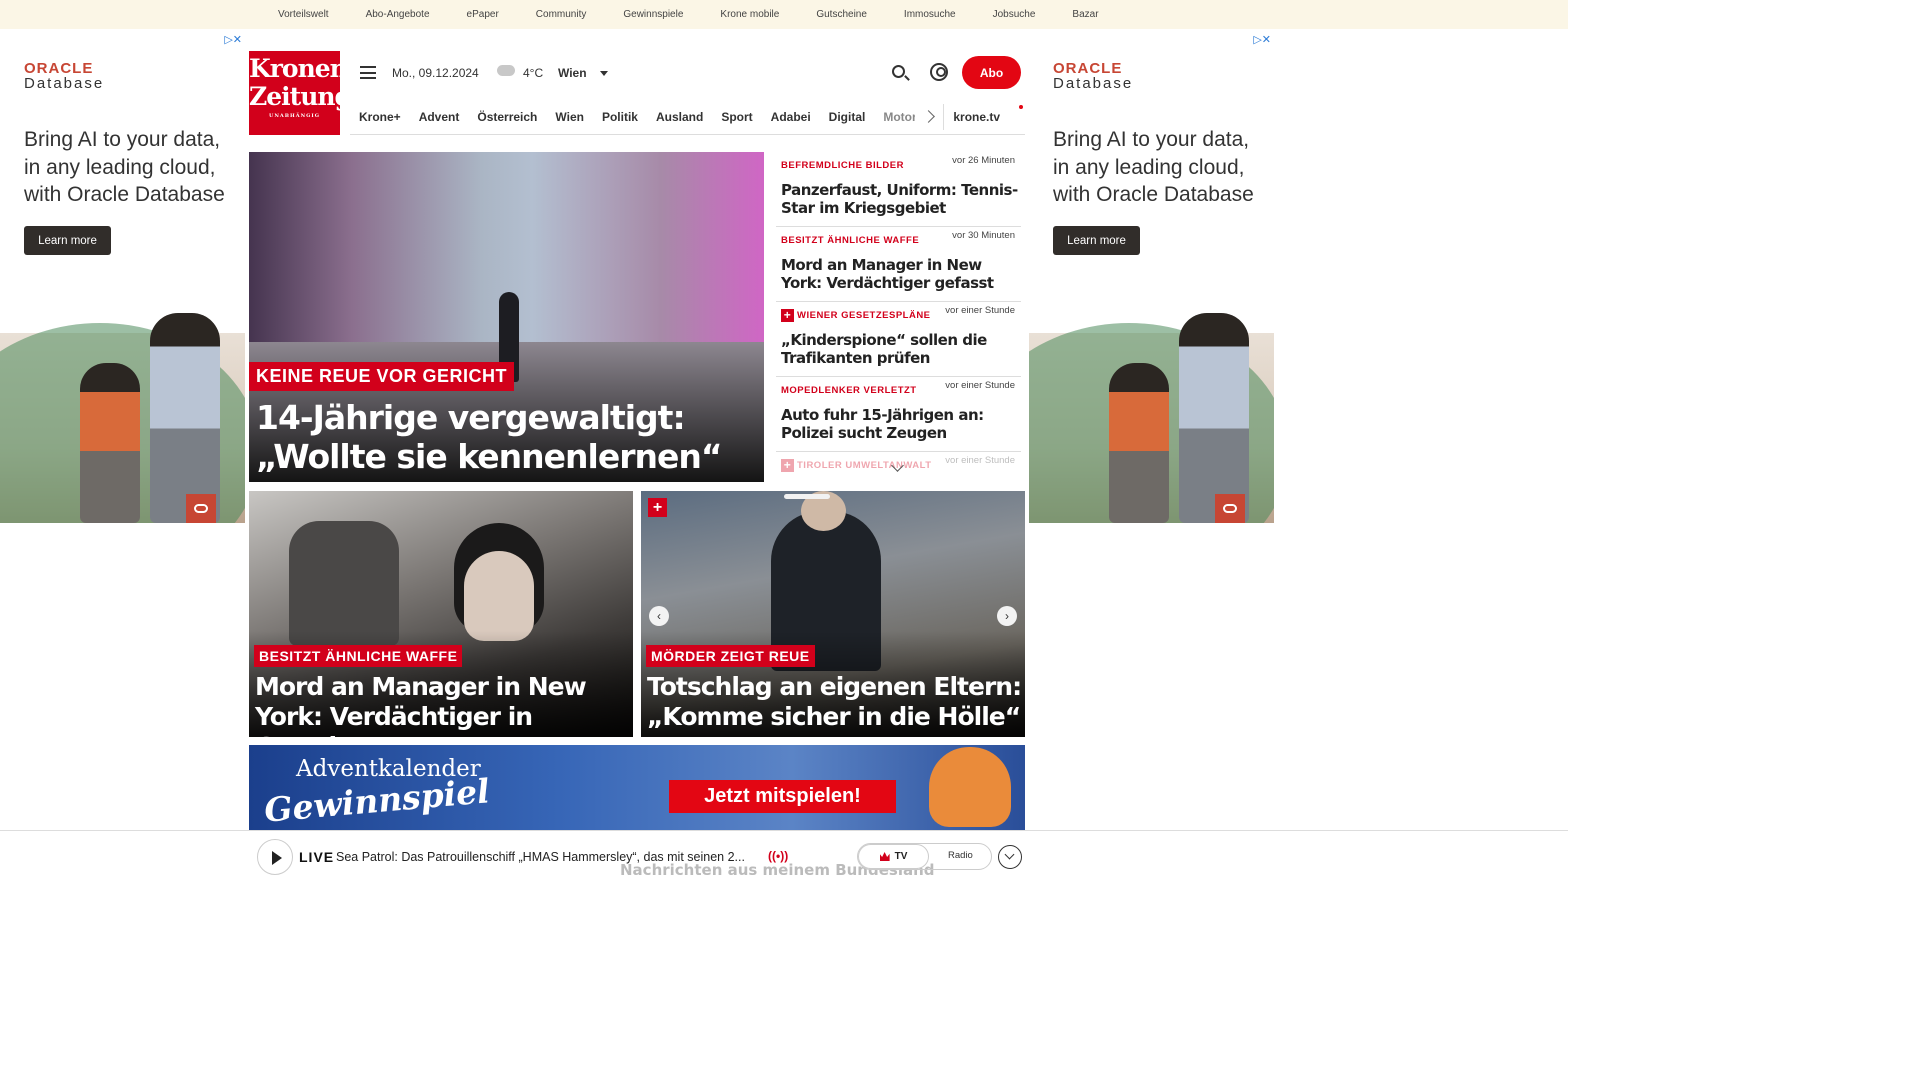 This screenshot has height=1080, width=1920. Describe the element at coordinates (864, 465) in the screenshot. I see `ticker-kicker: TIROLER UMWELTANWALT` at that location.